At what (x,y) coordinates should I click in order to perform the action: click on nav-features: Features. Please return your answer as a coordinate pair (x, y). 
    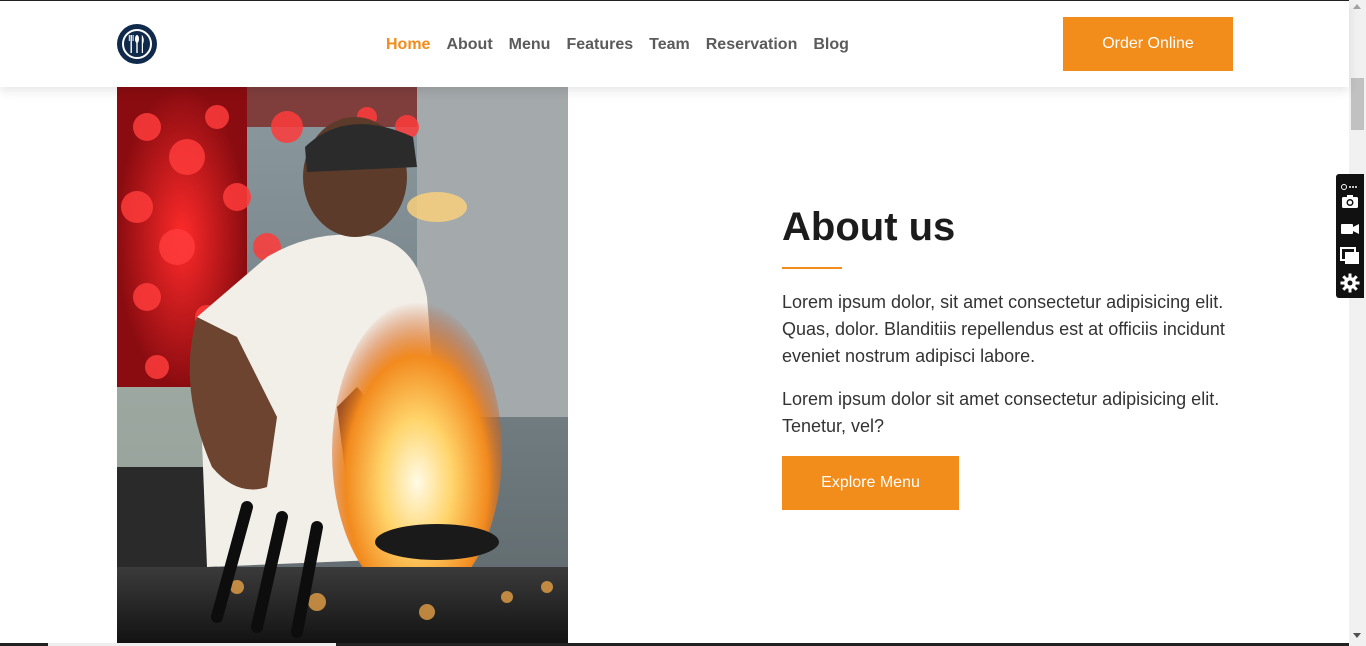
    Looking at the image, I should click on (599, 45).